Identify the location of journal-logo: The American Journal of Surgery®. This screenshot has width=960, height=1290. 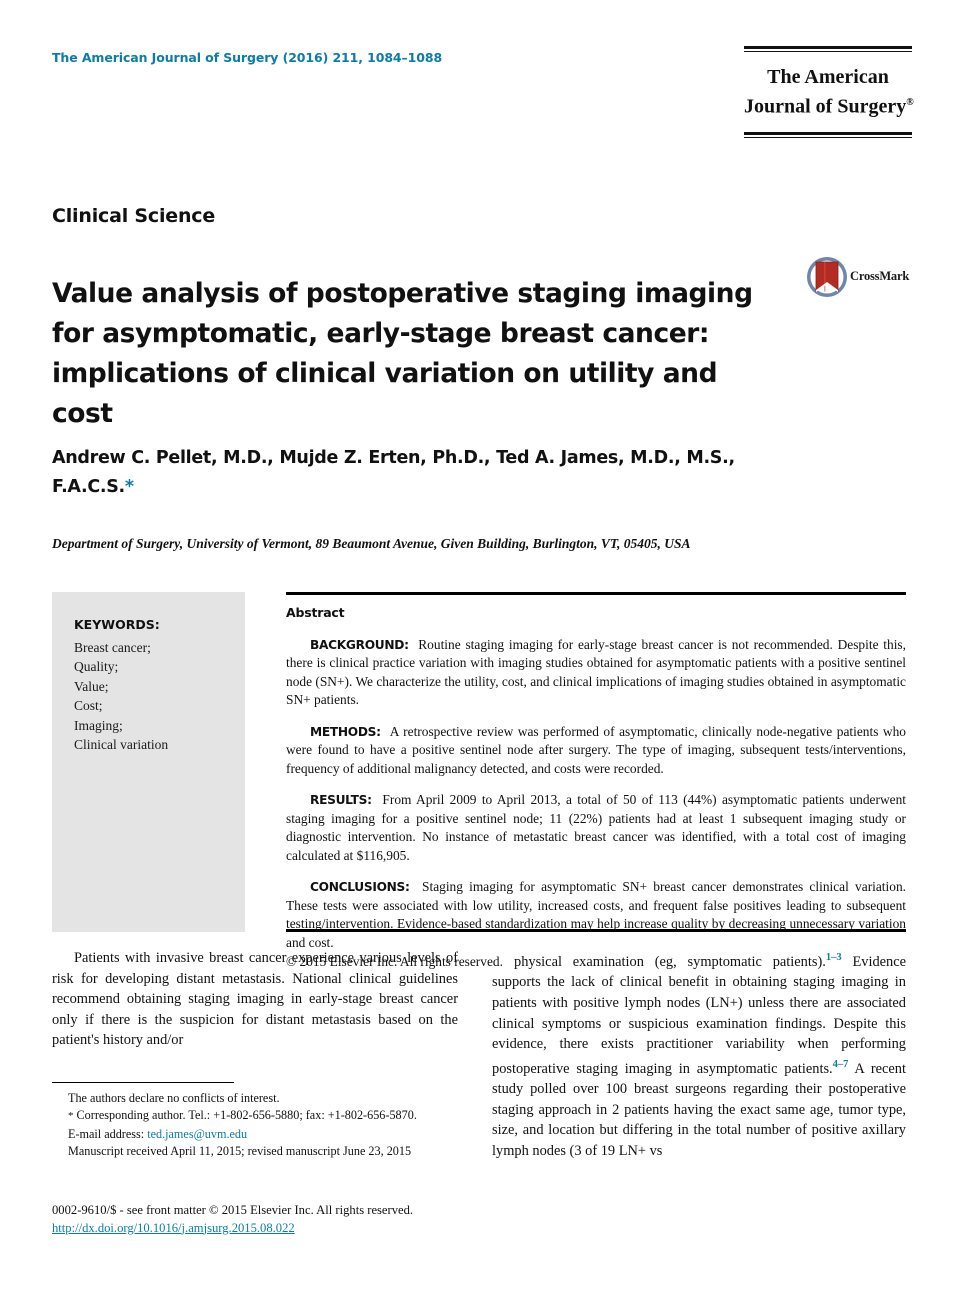
(829, 92).